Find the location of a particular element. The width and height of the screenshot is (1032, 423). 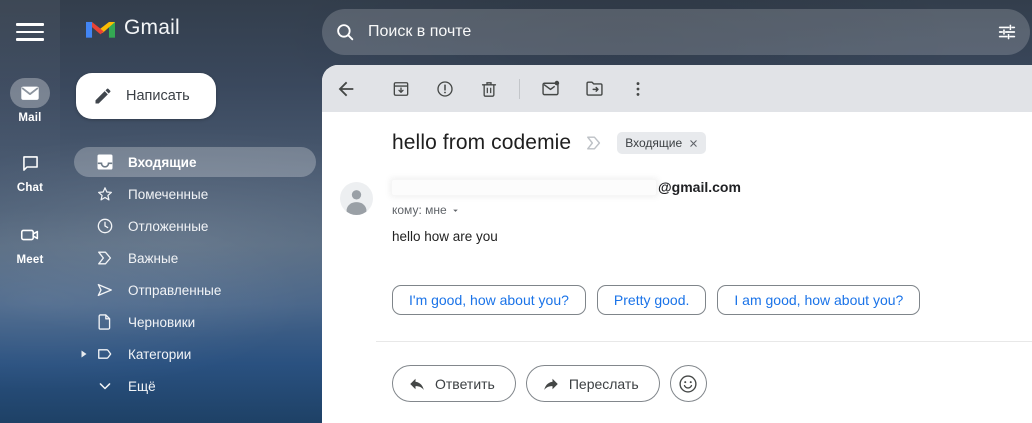

smart-reply-chip: Pretty good. is located at coordinates (651, 300).